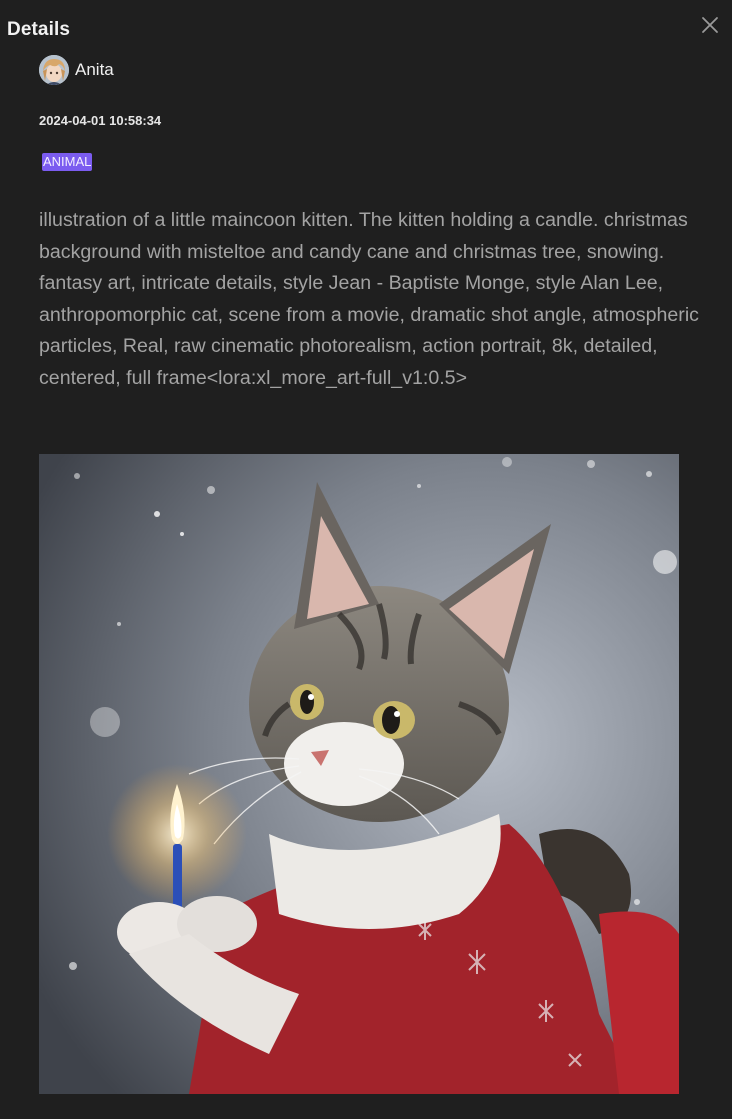 Image resolution: width=732 pixels, height=1119 pixels. What do you see at coordinates (39, 29) in the screenshot?
I see `panel-title: Details` at bounding box center [39, 29].